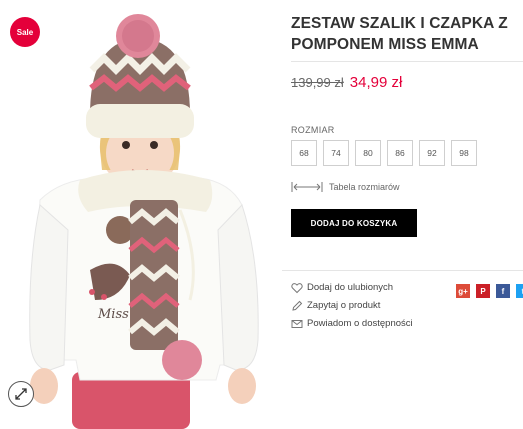  What do you see at coordinates (364, 187) in the screenshot?
I see `size-table-label: Tabela rozmiarów` at bounding box center [364, 187].